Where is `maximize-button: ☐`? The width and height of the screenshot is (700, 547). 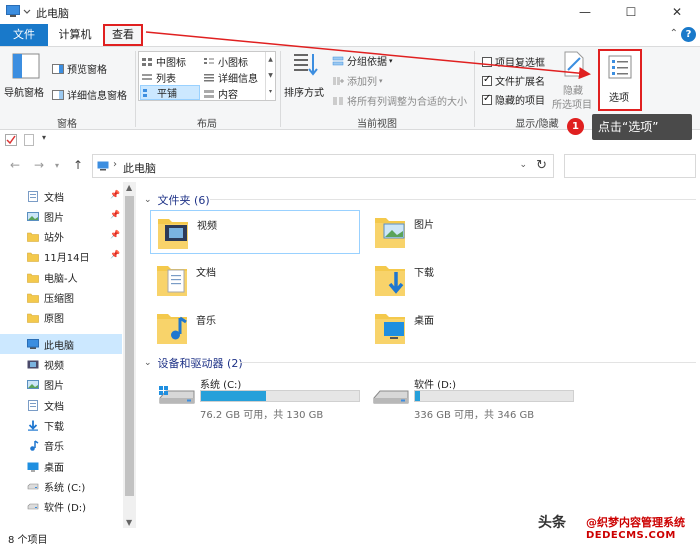
maximize-button: ☐ is located at coordinates (631, 12).